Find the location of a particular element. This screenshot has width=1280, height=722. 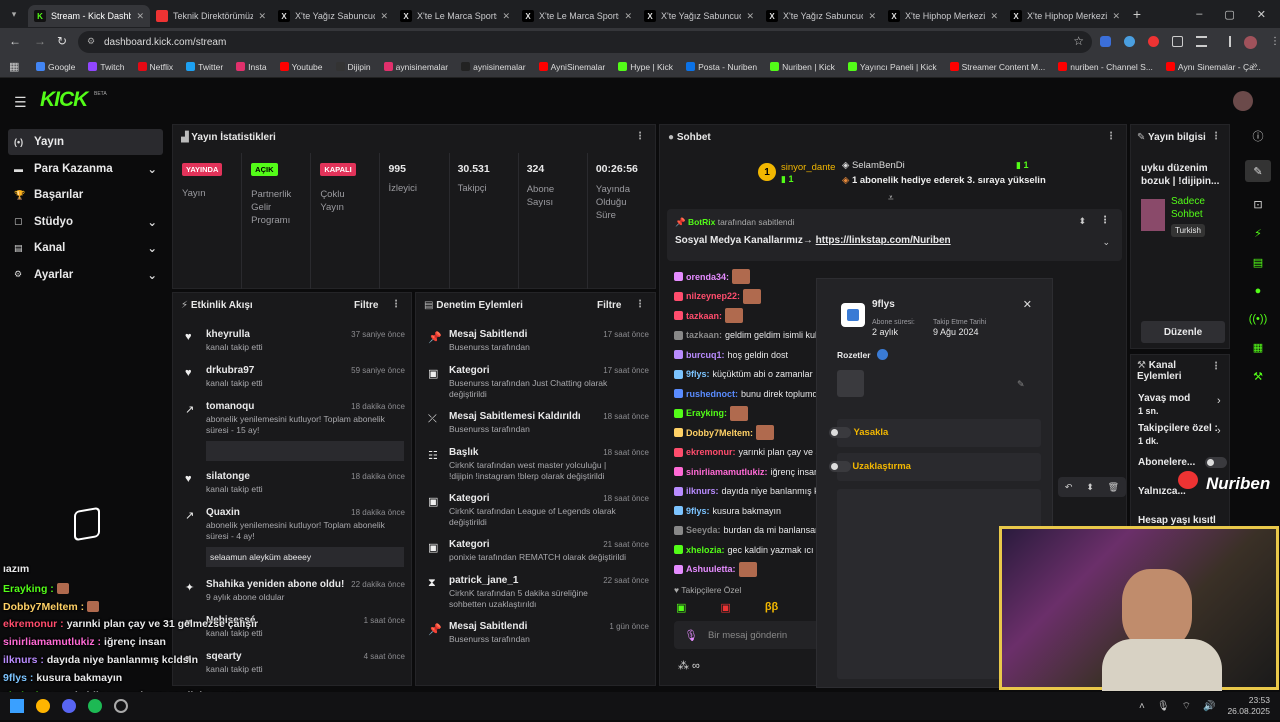

browser-tab: K Stream - Kick Dashbo ✕ is located at coordinates (89, 16).